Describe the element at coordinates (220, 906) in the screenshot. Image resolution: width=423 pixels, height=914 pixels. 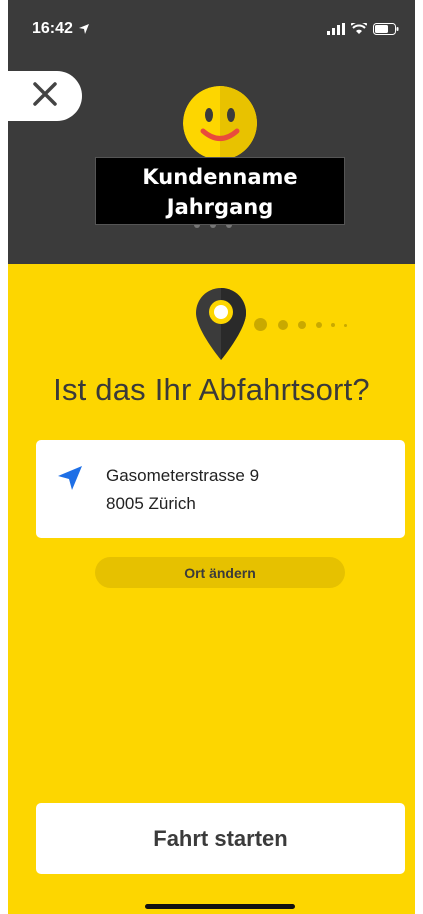
I see `home-indicator` at that location.